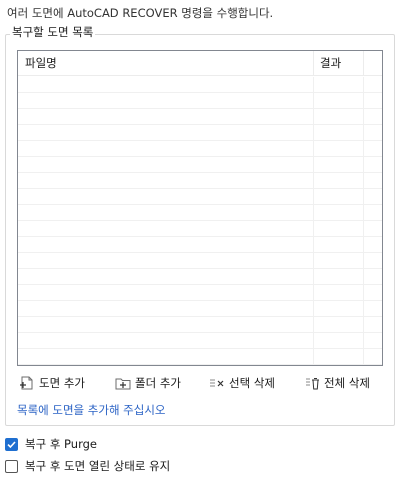  What do you see at coordinates (140, 13) in the screenshot?
I see `instruction-text: 여러 도면에 AutoCAD RECOVER 명령을 수행합니다.` at bounding box center [140, 13].